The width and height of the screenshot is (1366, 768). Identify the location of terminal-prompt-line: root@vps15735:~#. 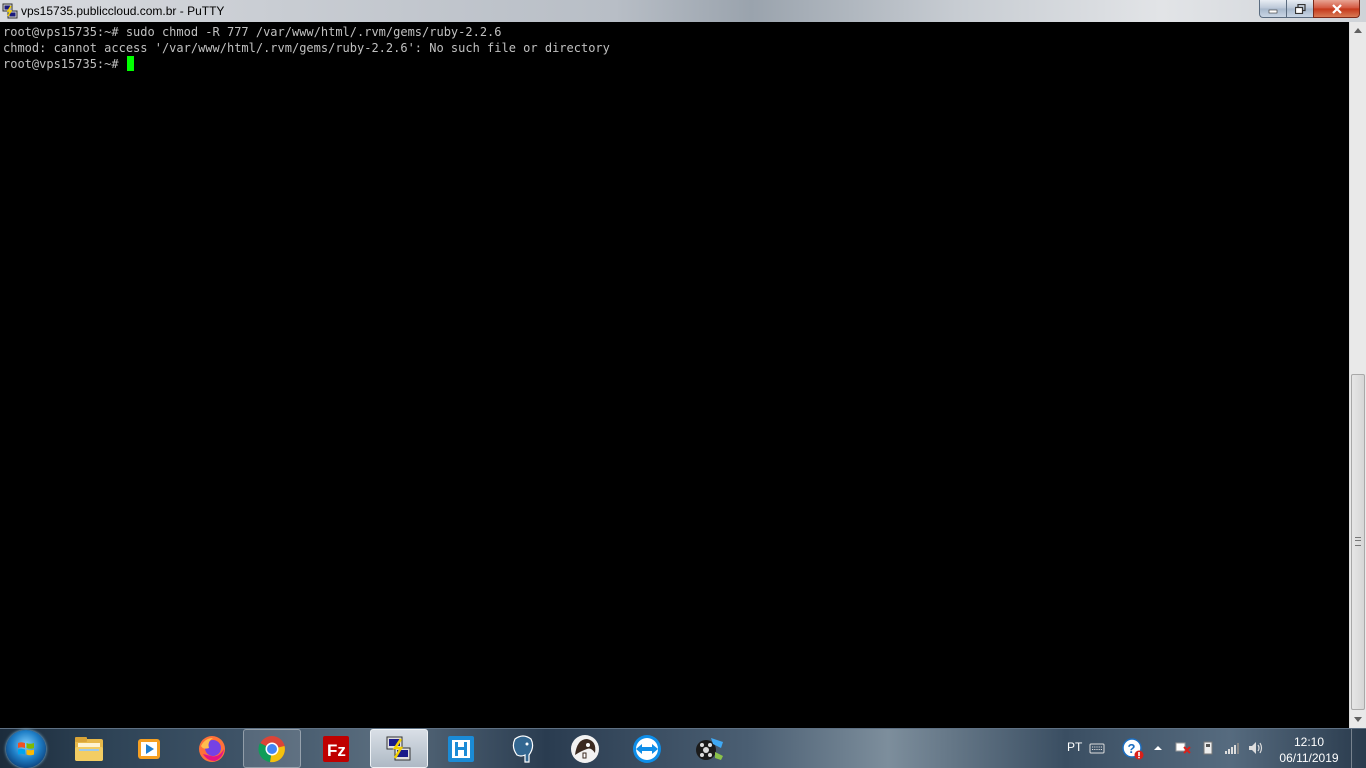
(68, 64).